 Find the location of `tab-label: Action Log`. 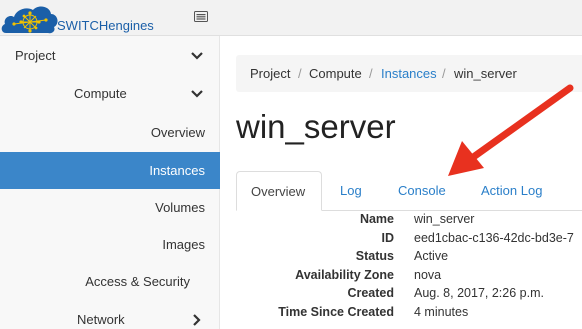

tab-label: Action Log is located at coordinates (512, 190).